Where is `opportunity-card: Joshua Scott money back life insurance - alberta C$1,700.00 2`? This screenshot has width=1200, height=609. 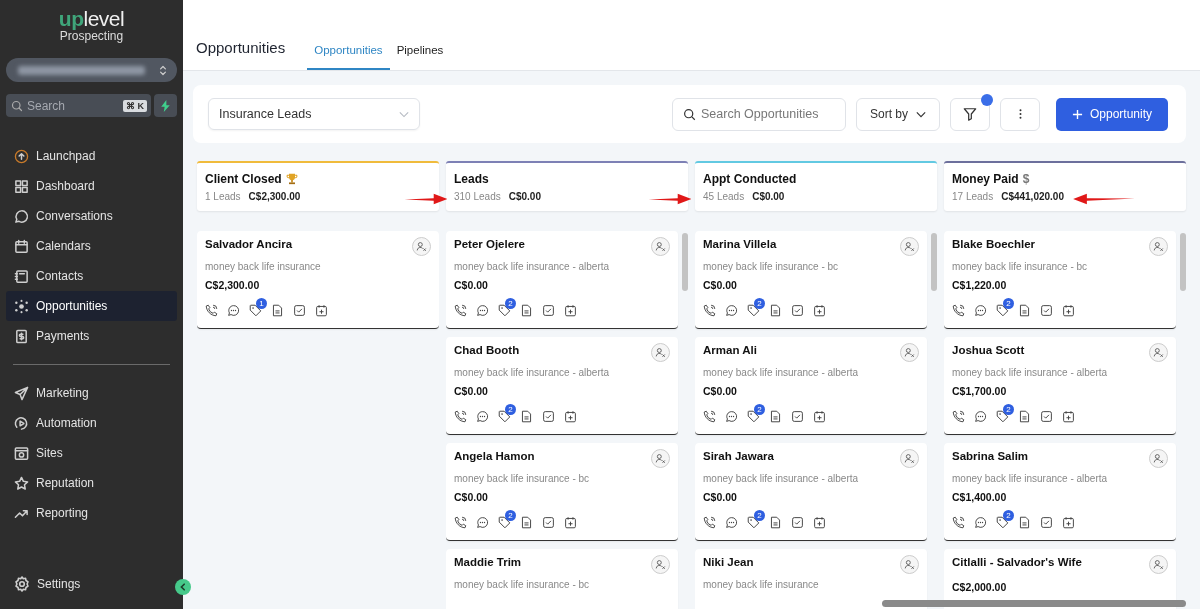
opportunity-card: Joshua Scott money back life insurance - alberta C$1,700.00 2 is located at coordinates (1060, 386).